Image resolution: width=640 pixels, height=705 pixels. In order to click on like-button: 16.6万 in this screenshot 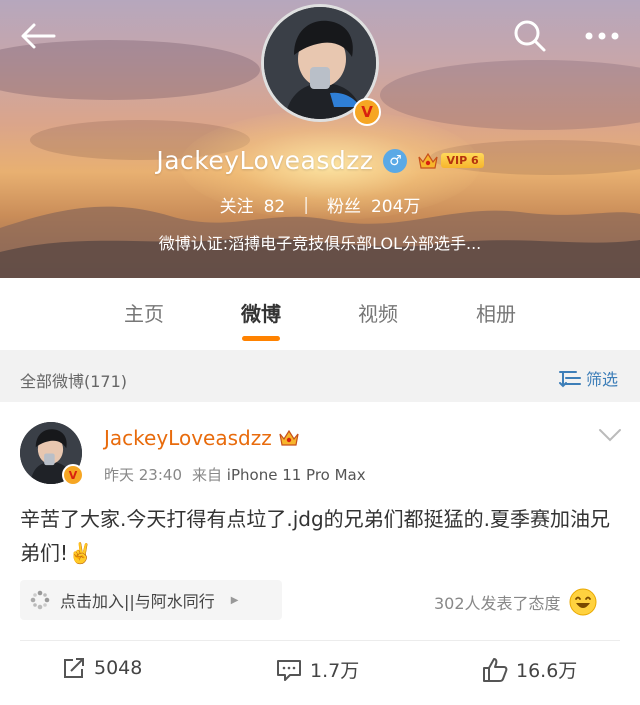, I will do `click(529, 669)`.